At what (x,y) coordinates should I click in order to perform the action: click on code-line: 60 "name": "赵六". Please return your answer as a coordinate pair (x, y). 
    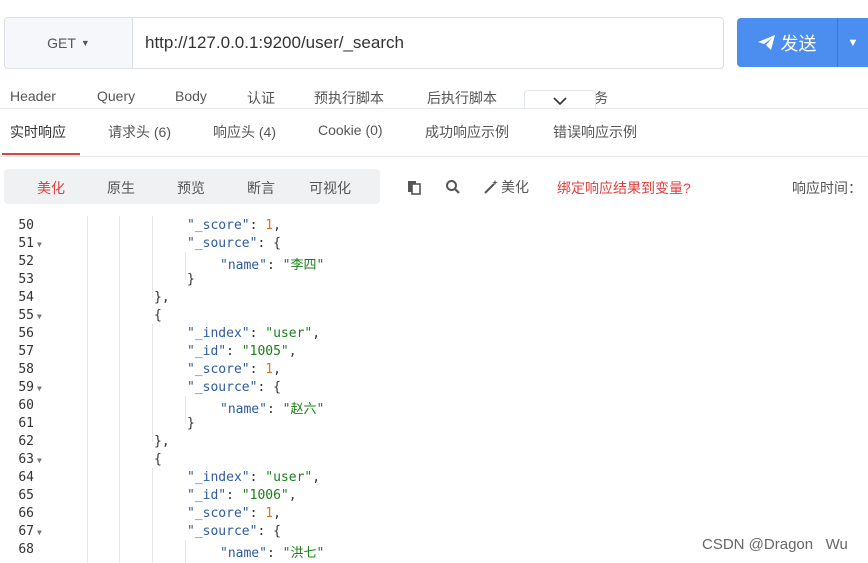
    Looking at the image, I should click on (434, 407).